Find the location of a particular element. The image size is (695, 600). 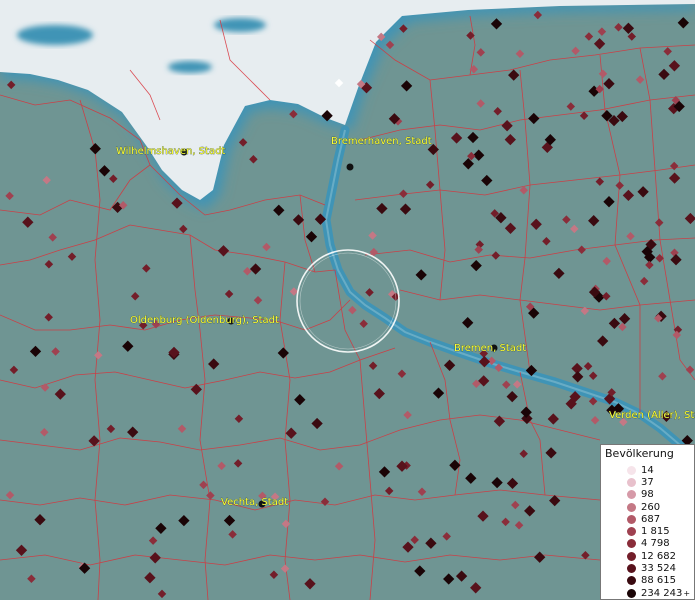

legend-item: 33 524 is located at coordinates (647, 568).